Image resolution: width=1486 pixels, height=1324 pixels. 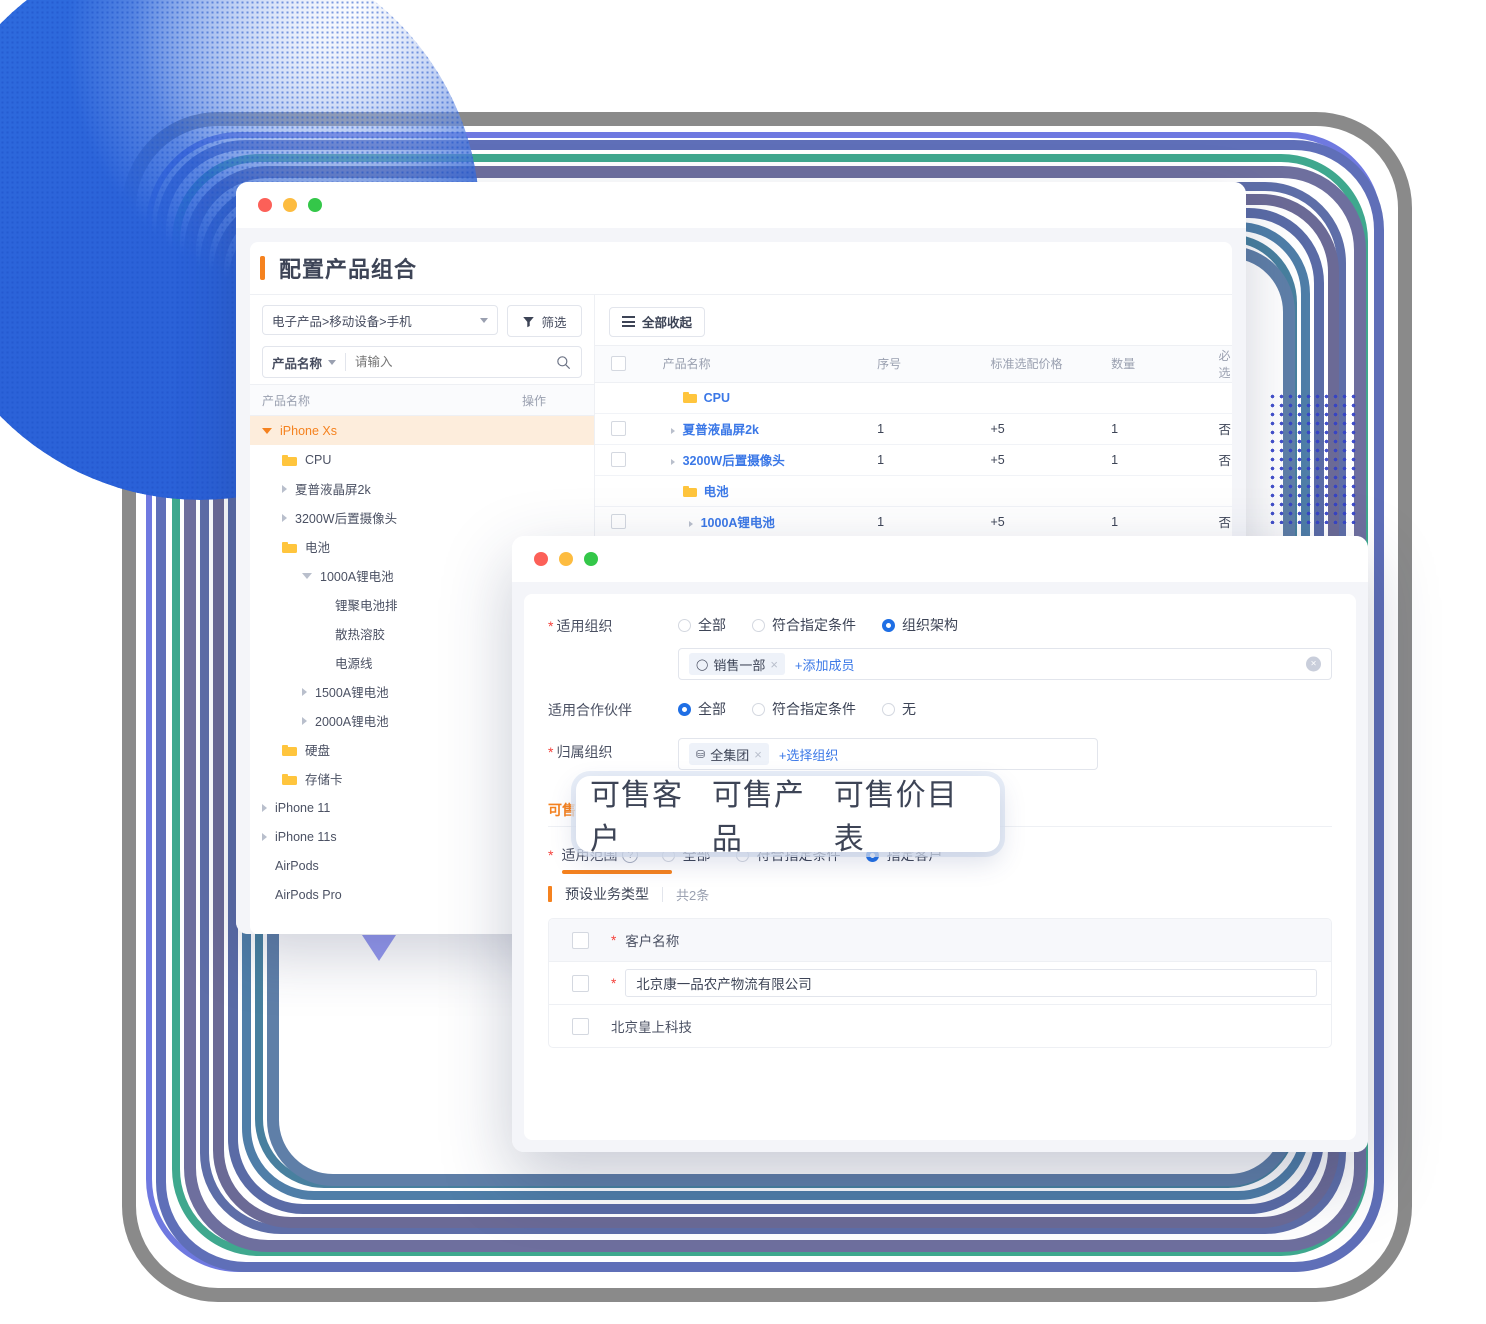 What do you see at coordinates (804, 709) in the screenshot?
I see `radio-partner-scope-option: 符合指定条件` at bounding box center [804, 709].